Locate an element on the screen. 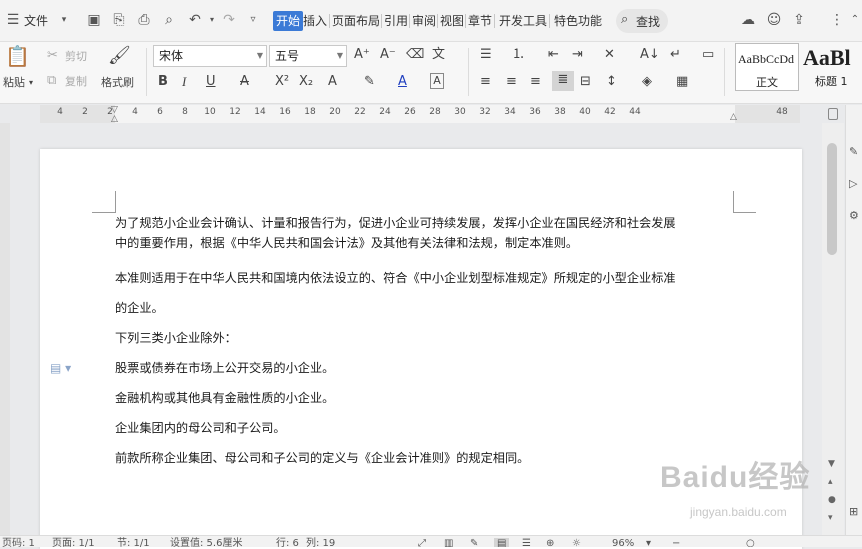 Image resolution: width=862 pixels, height=549 pixels. tab-insert: 插入 is located at coordinates (315, 21).